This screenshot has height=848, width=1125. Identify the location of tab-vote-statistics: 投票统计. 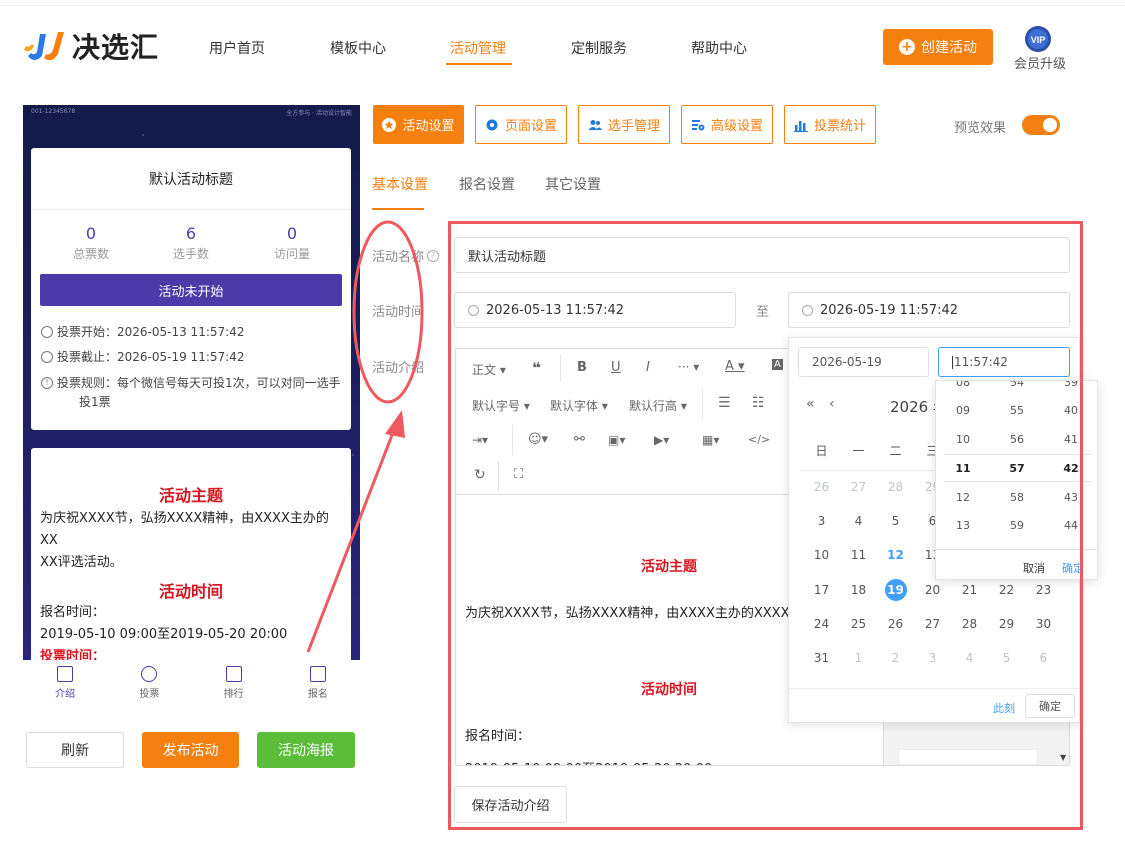
(830, 124).